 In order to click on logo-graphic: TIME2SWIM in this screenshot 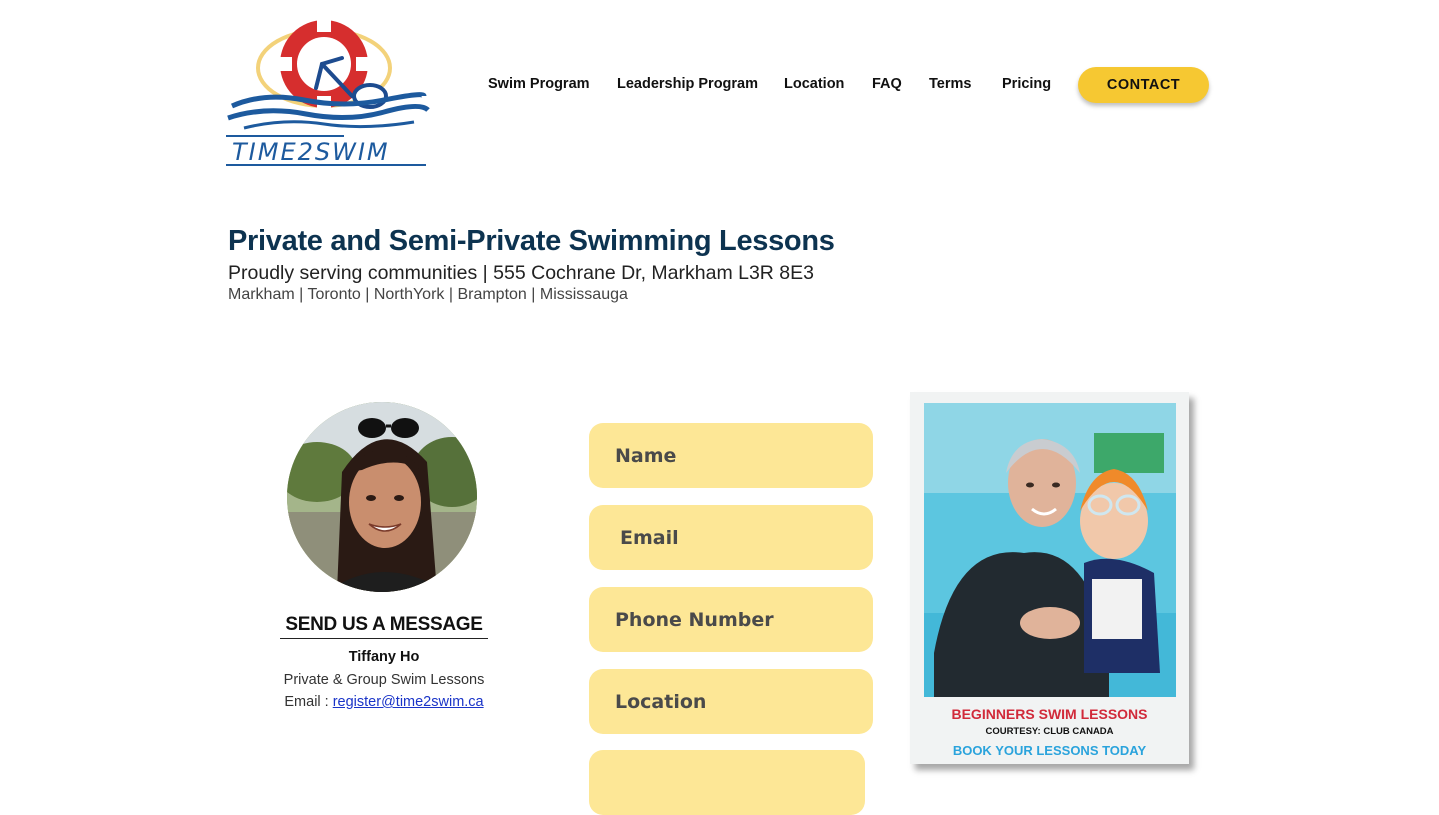, I will do `click(328, 92)`.